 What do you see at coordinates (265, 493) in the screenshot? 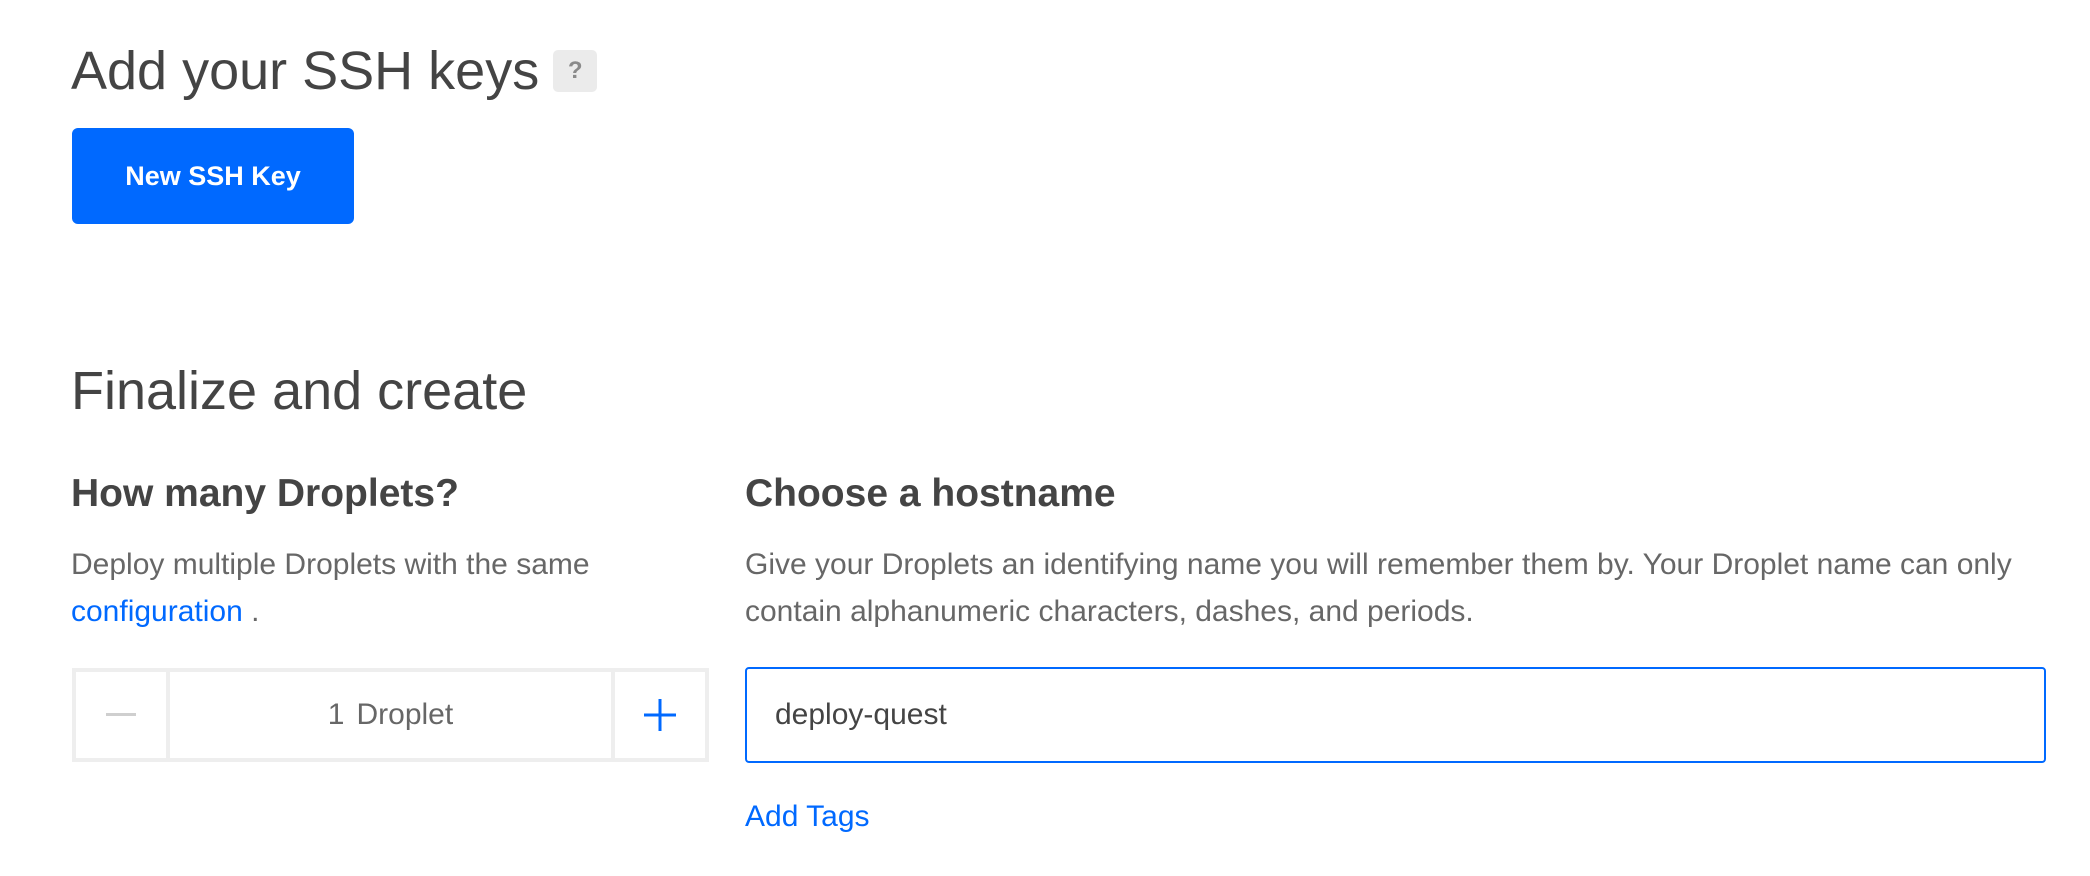
I see `droplets-heading: How many Droplets?` at bounding box center [265, 493].